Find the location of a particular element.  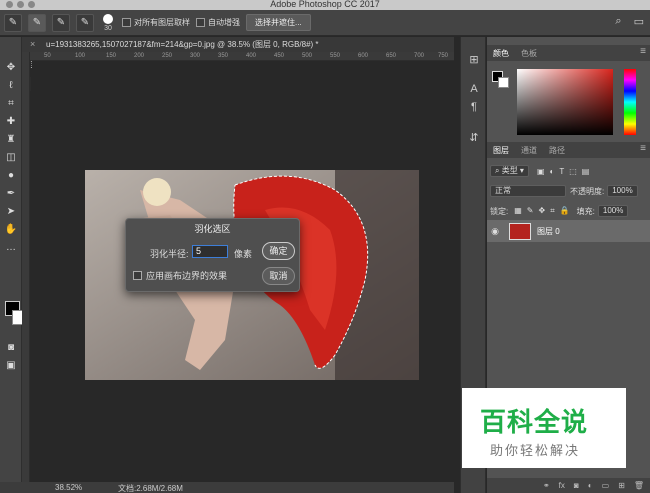

adjustment-layer-icon: ◐ is located at coordinates (590, 485).